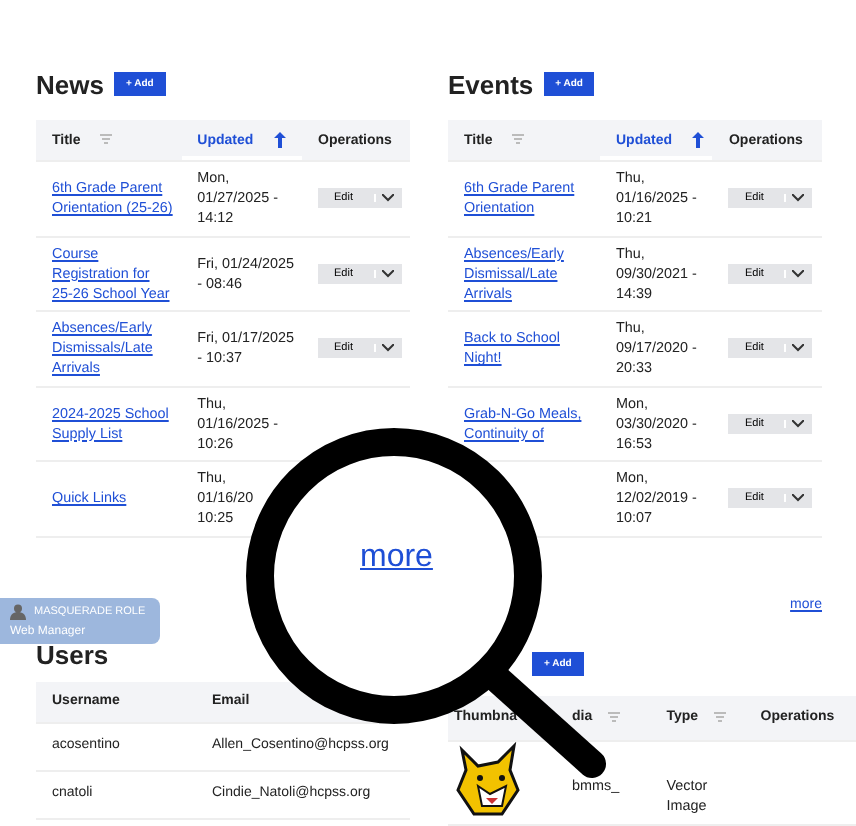 Image resolution: width=856 pixels, height=826 pixels. What do you see at coordinates (491, 84) in the screenshot?
I see `section-title: Events` at bounding box center [491, 84].